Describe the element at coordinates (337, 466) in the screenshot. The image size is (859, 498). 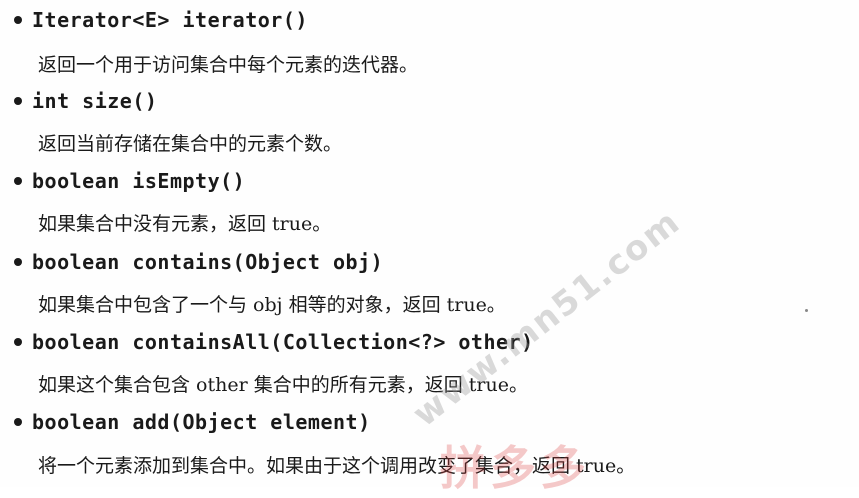
I see `method-description: 将一个元素添加到集合中。如果由于这个调用改变了集合，返回 true。` at that location.